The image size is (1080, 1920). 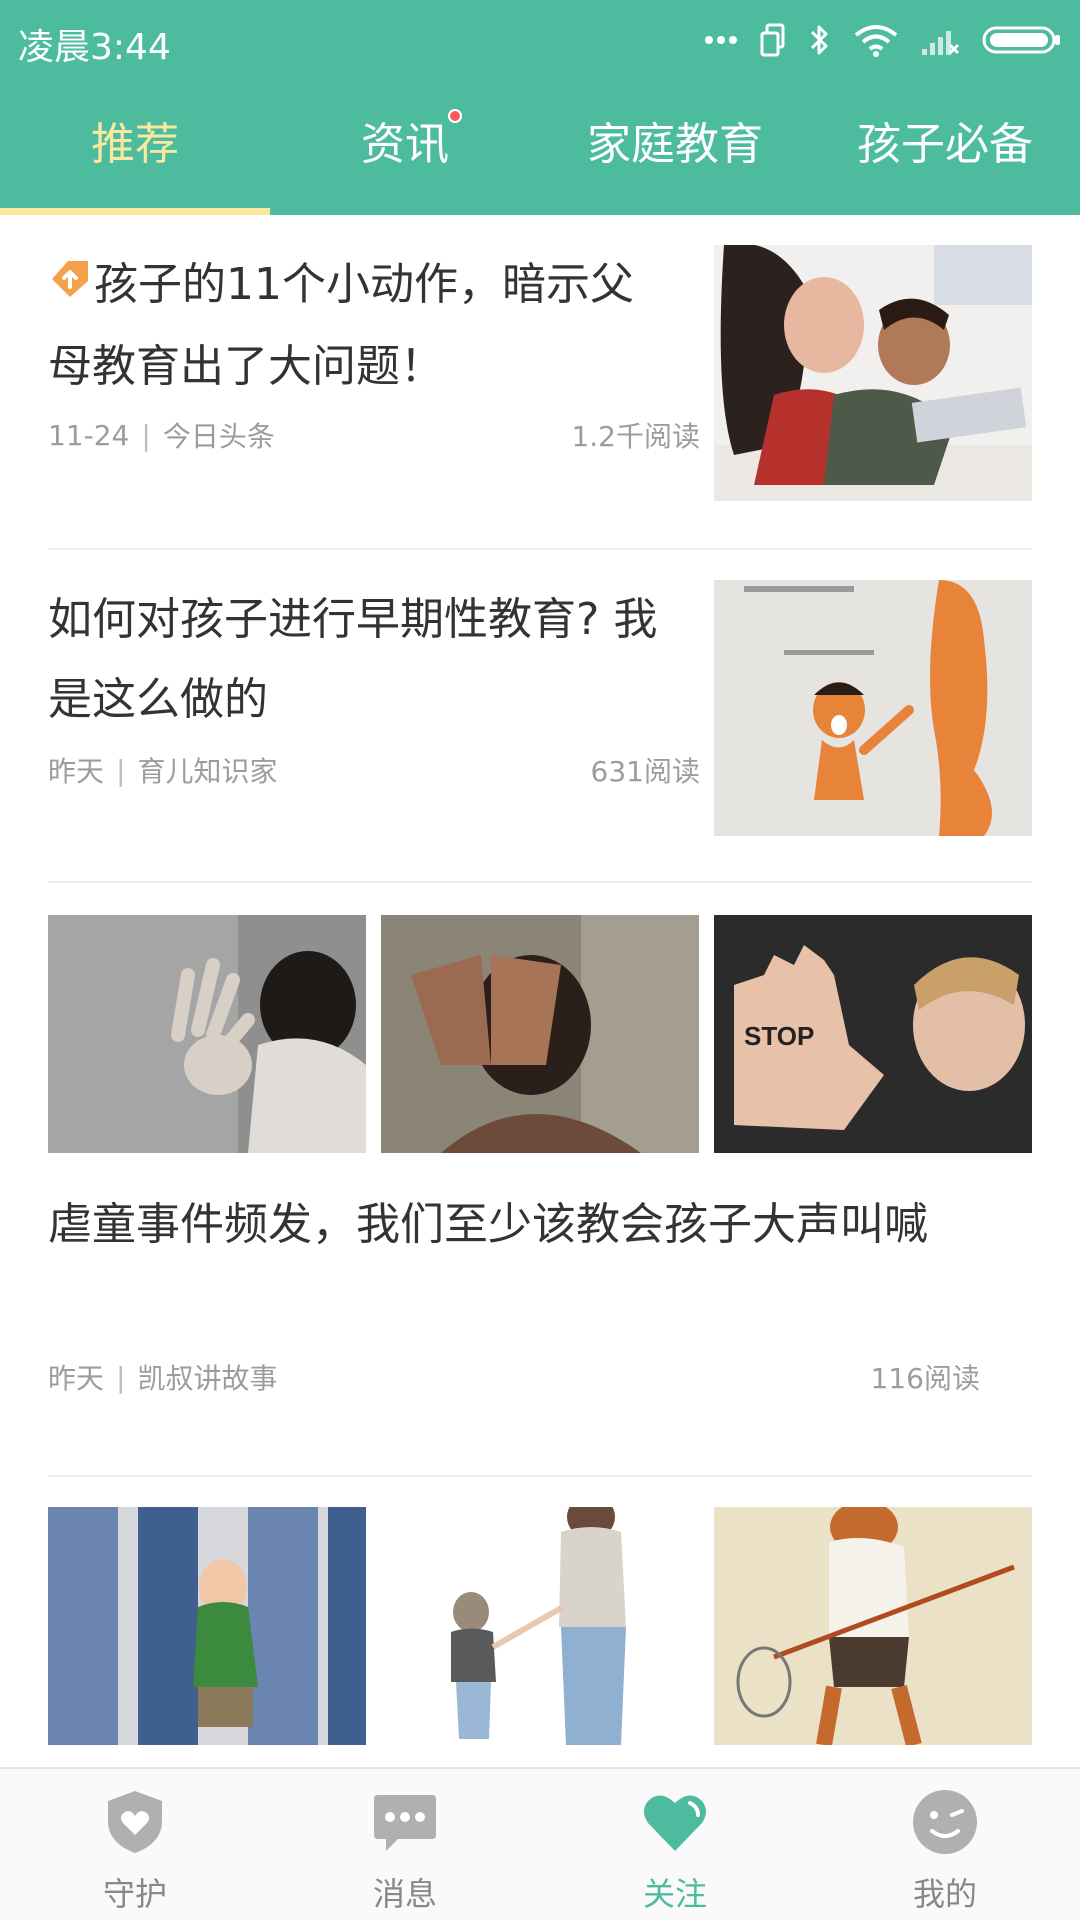 What do you see at coordinates (773, 40) in the screenshot?
I see `vibrate-icon` at bounding box center [773, 40].